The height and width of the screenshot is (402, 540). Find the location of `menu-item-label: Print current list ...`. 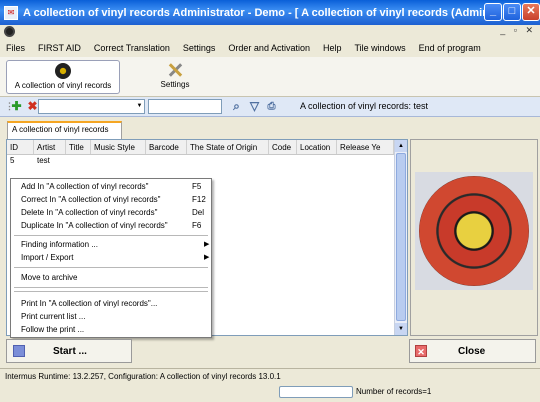

menu-item-label: Print current list ... is located at coordinates (53, 316).